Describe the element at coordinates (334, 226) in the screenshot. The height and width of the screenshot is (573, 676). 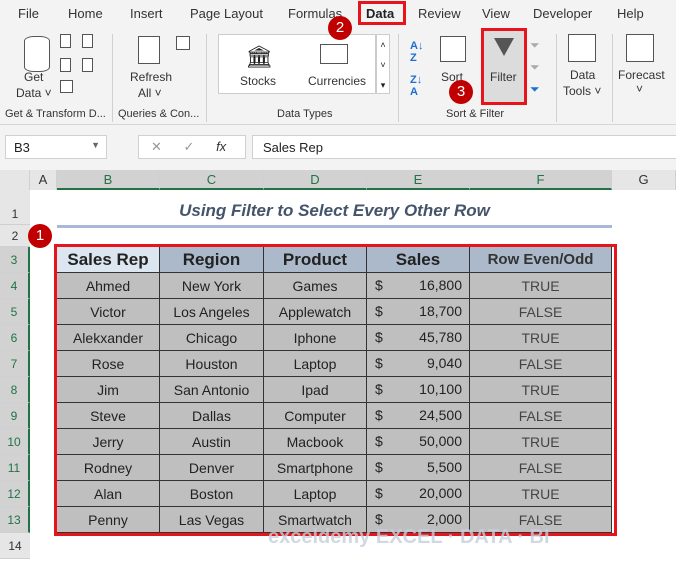
I see `title-underline` at that location.